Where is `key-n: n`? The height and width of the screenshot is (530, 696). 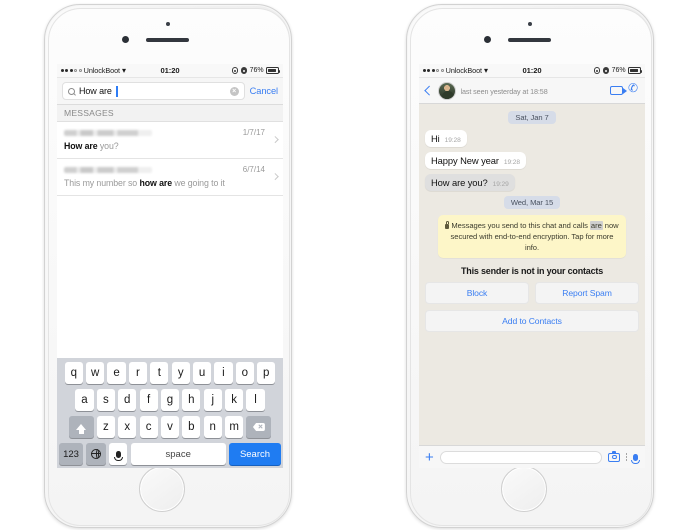 key-n: n is located at coordinates (212, 427).